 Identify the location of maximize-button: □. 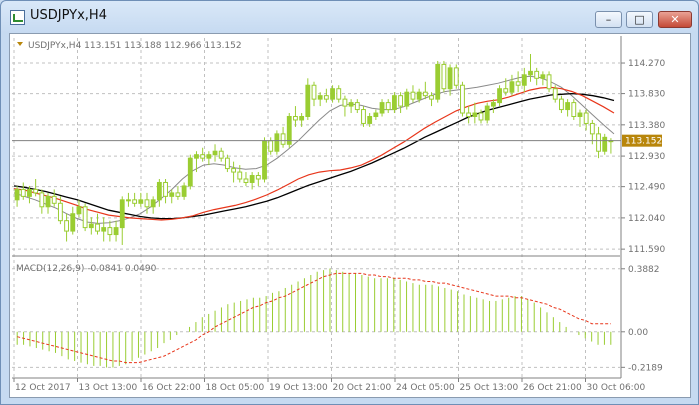
(639, 19).